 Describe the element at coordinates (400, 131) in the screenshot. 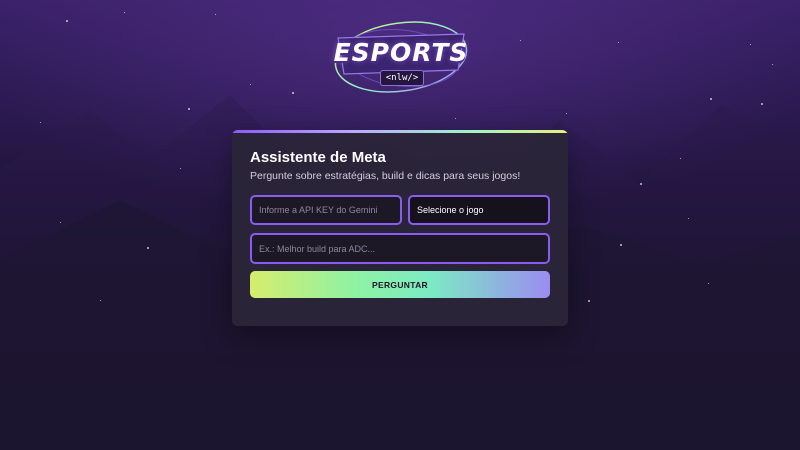

I see `card-accent-line` at that location.